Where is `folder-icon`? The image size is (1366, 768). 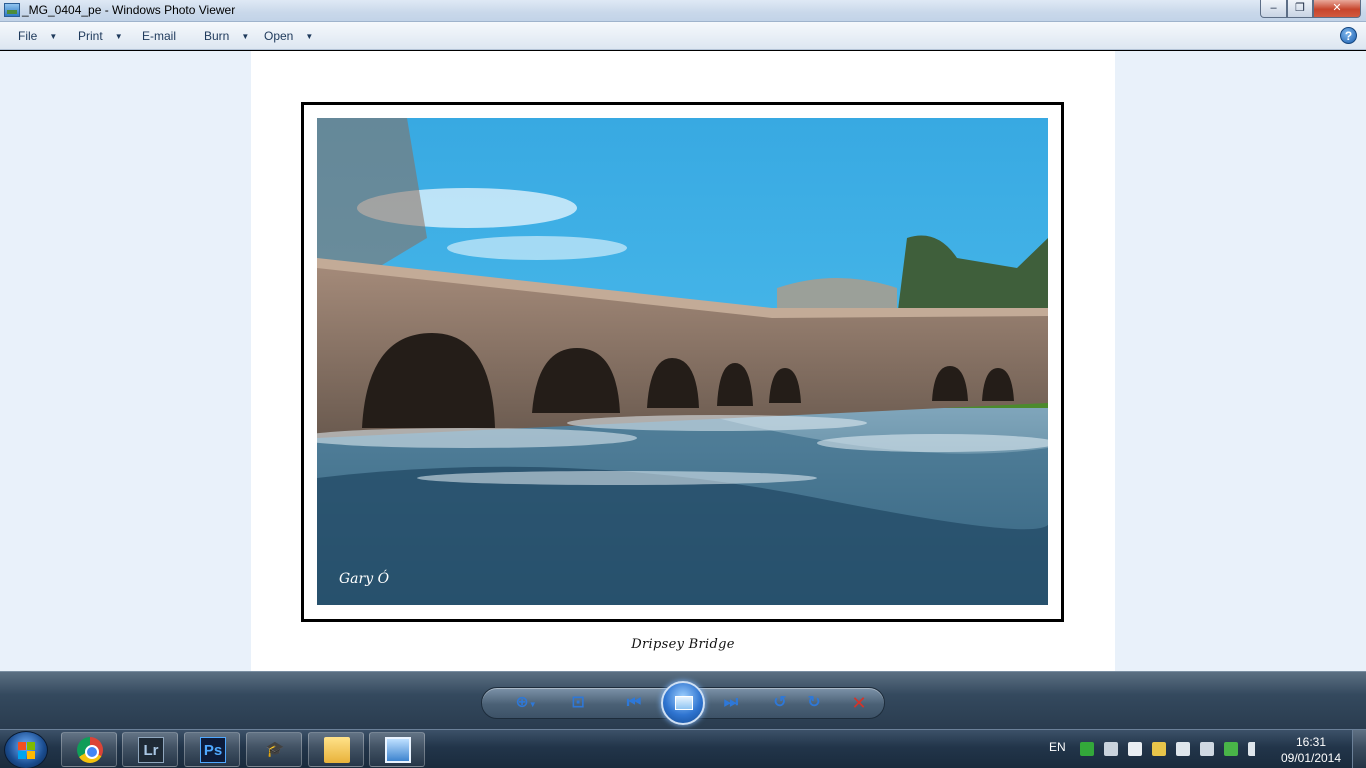
folder-icon is located at coordinates (337, 750).